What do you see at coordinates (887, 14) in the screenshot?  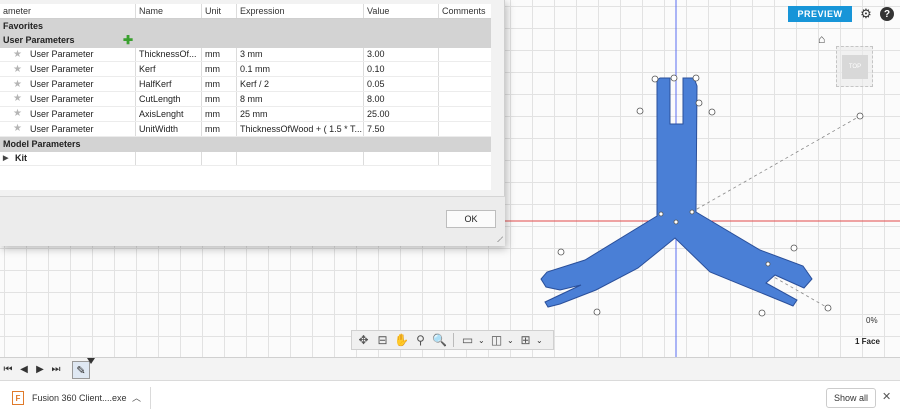 I see `help-icon: ?` at bounding box center [887, 14].